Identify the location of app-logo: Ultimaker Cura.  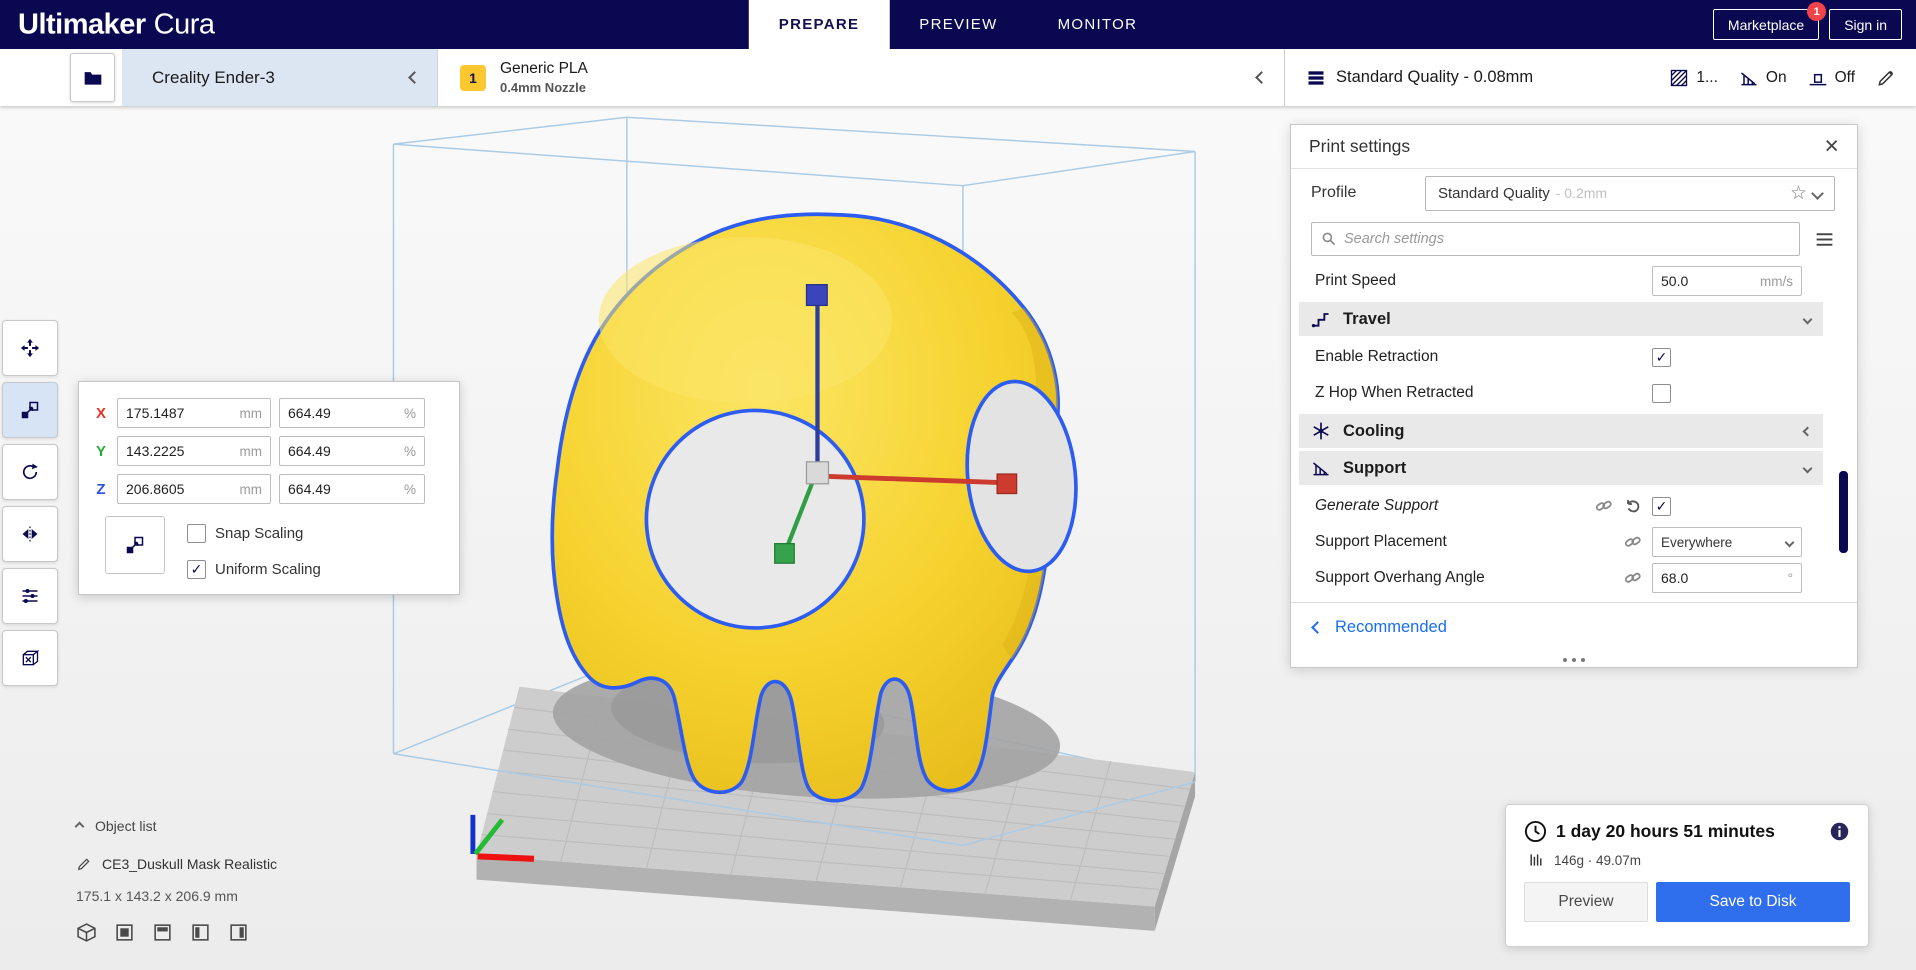
(116, 24).